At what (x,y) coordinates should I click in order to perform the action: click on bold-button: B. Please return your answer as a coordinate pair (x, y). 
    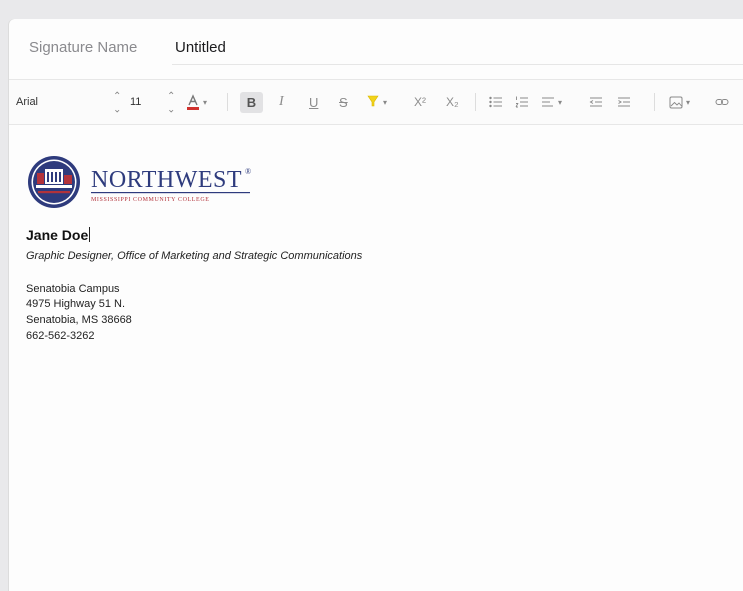
    Looking at the image, I should click on (251, 102).